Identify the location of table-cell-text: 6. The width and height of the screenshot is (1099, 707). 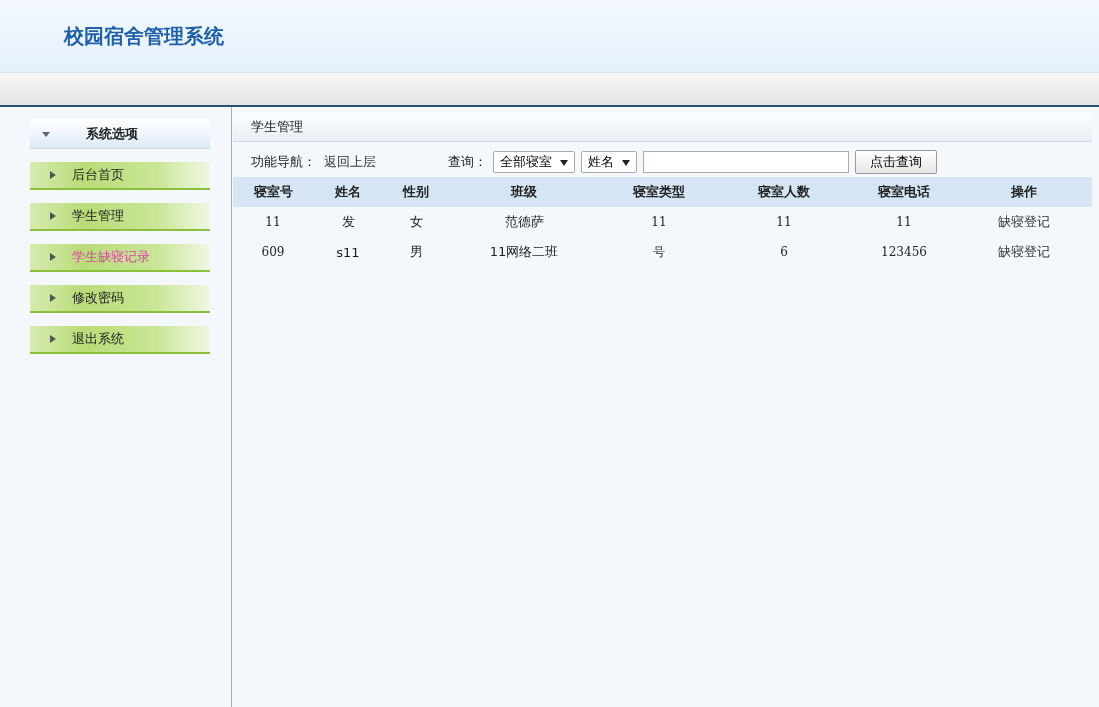
(784, 252).